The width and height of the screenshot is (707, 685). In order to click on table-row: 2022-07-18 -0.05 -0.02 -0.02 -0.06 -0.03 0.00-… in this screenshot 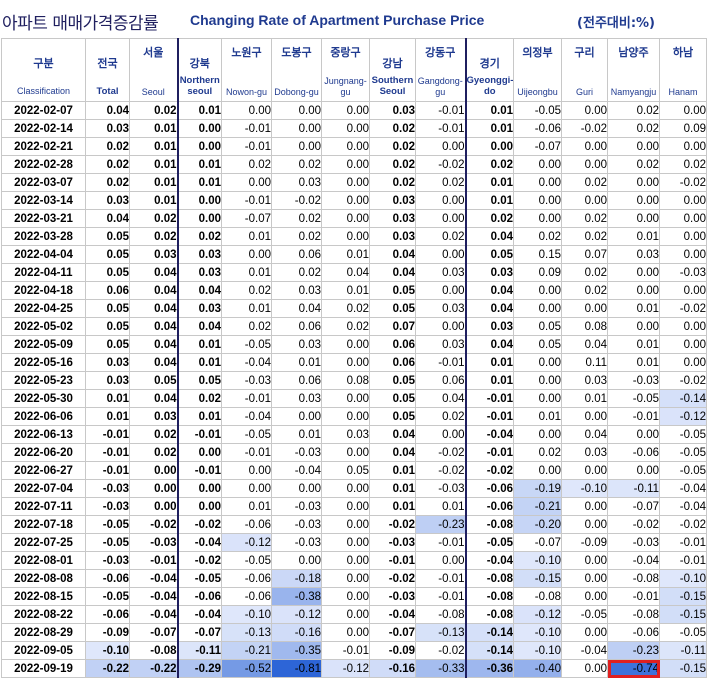, I will do `click(354, 524)`.